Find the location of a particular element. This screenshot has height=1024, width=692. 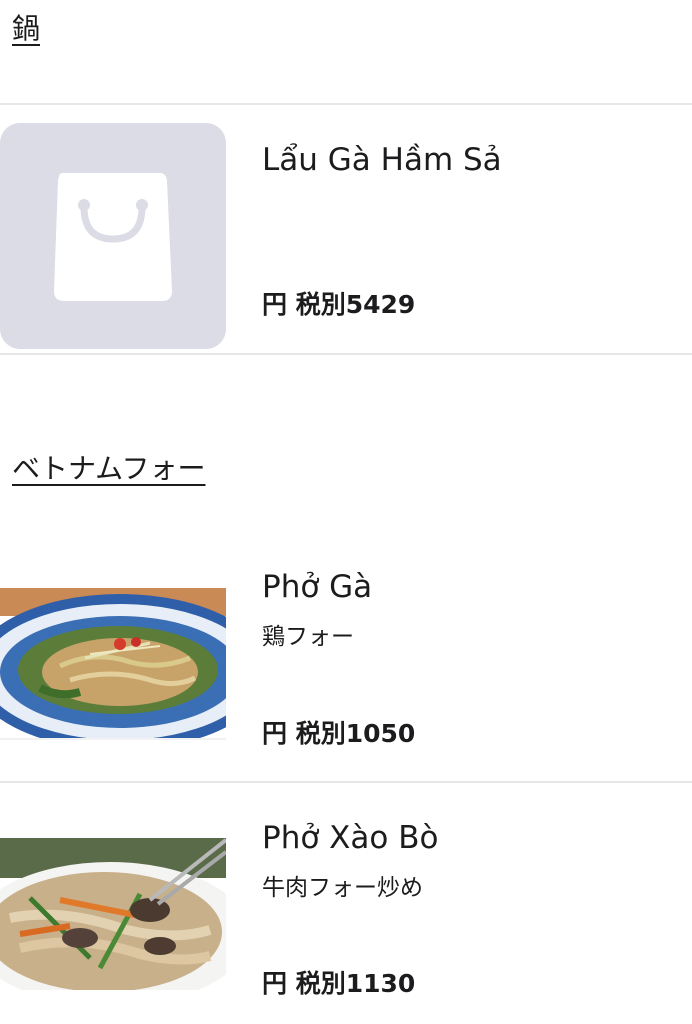

item-description: 鶏フォー is located at coordinates (308, 637).